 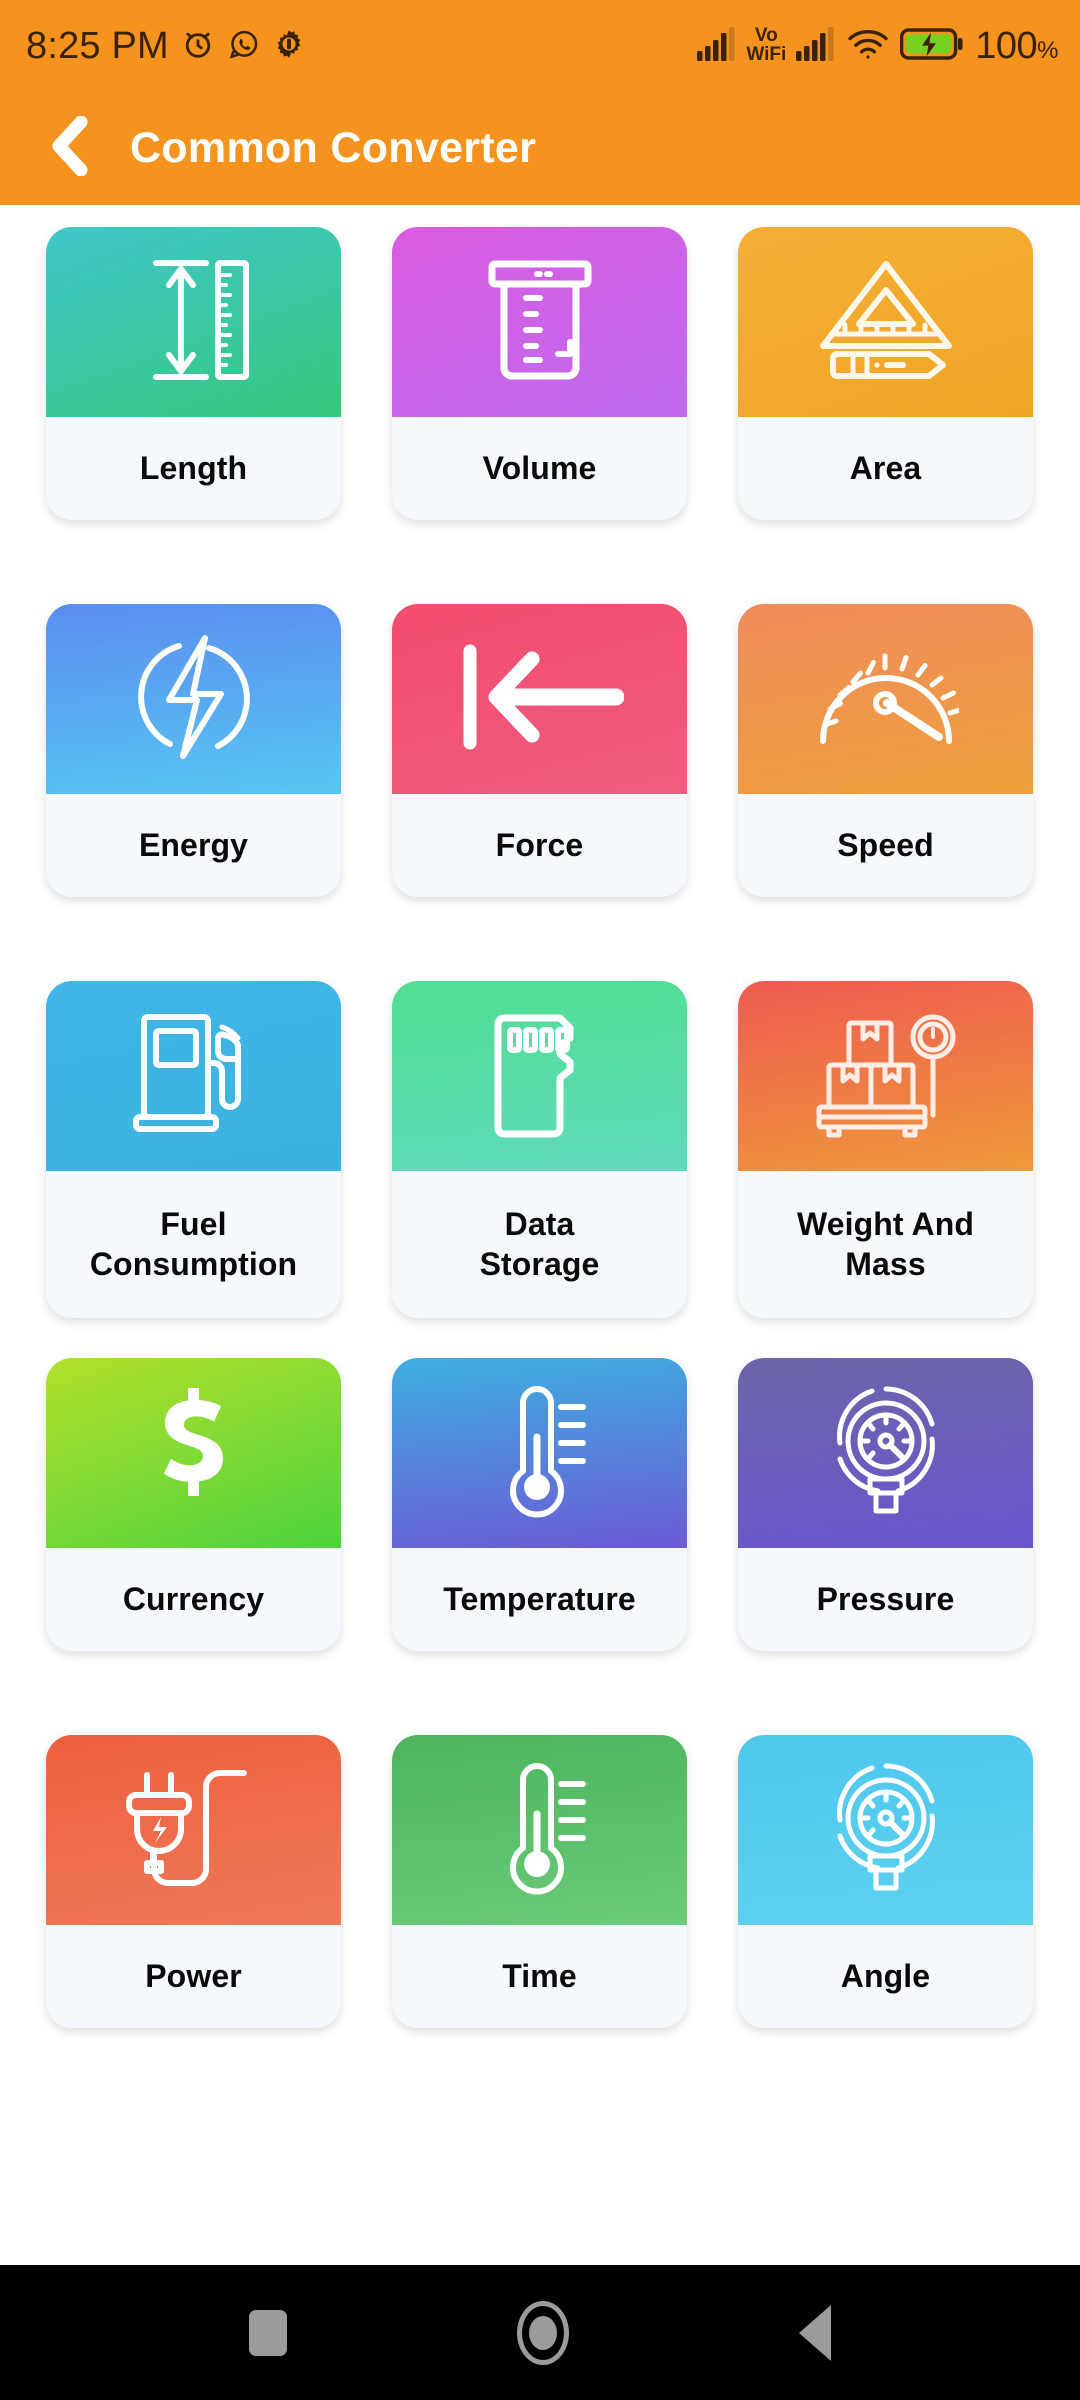 I want to click on card-temperature: Temperature, so click(x=539, y=1504).